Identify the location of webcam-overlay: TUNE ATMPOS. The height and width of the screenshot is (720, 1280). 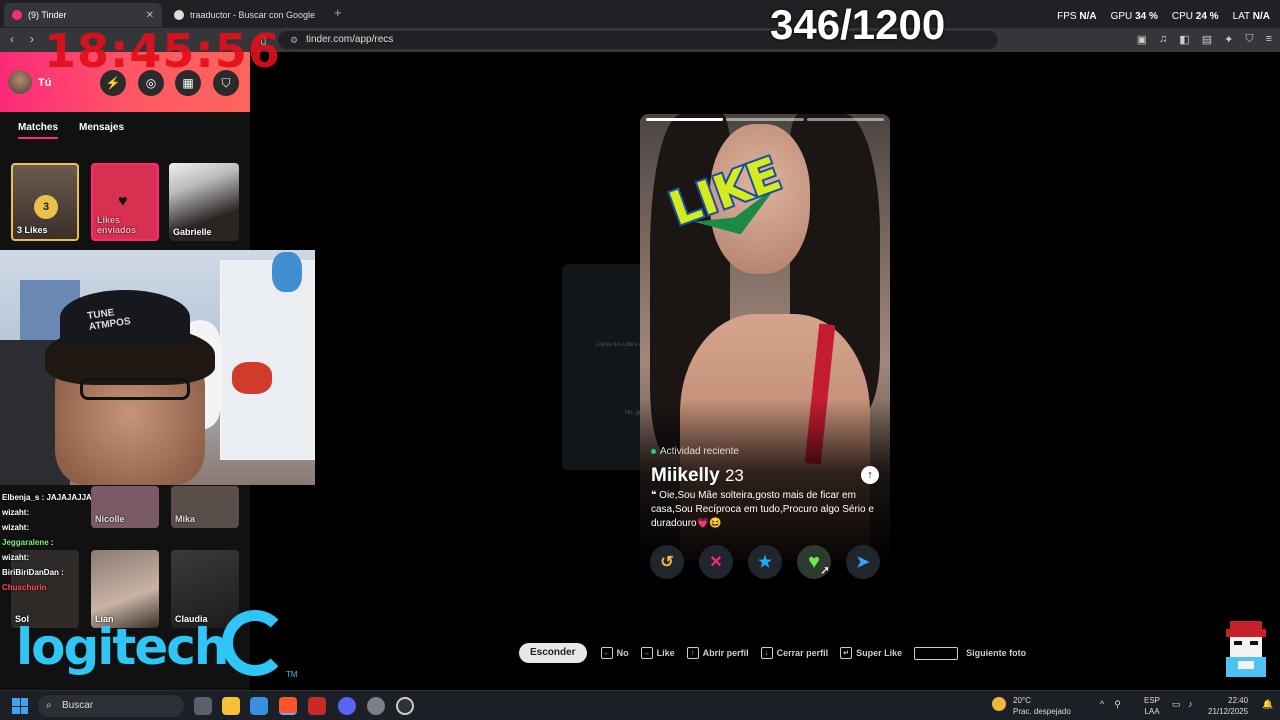
(157, 367).